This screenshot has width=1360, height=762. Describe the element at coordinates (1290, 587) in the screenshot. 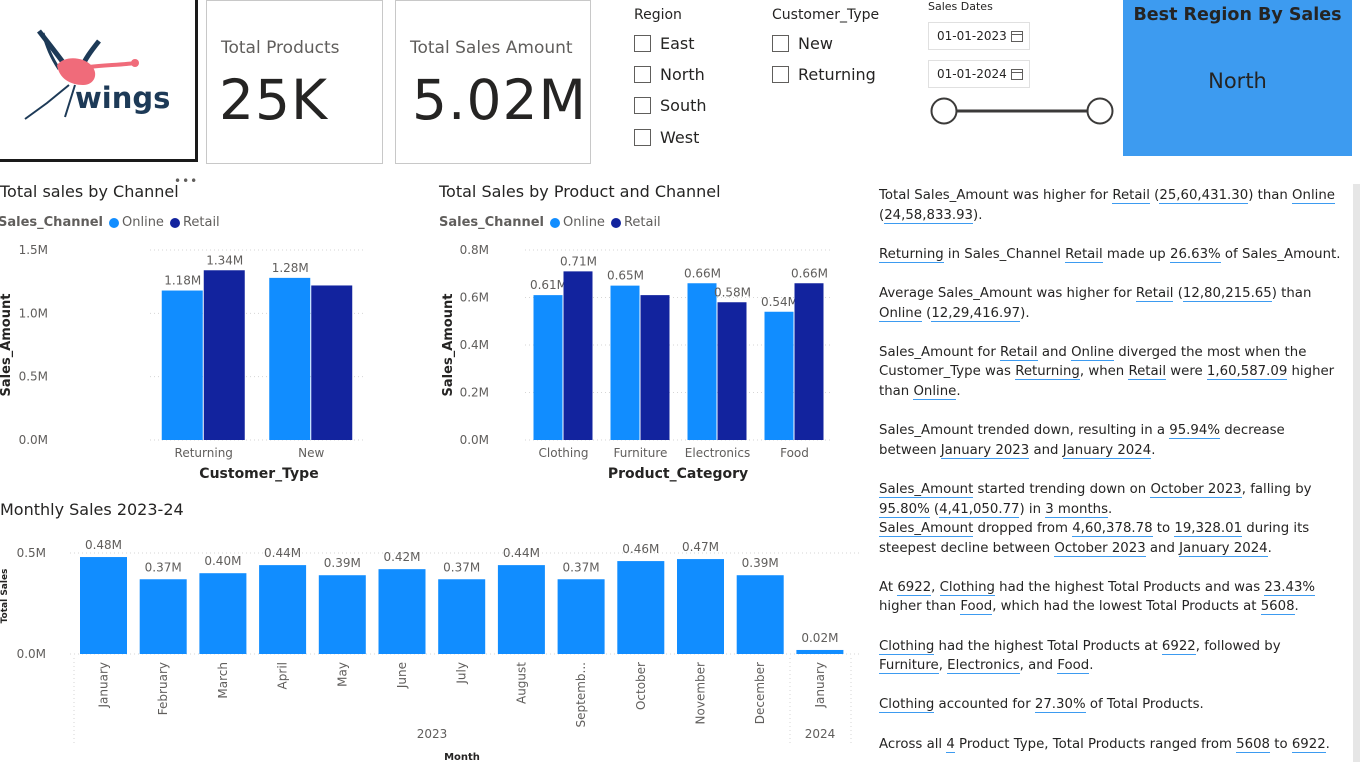

I see `narrative-value: 23.43%` at that location.